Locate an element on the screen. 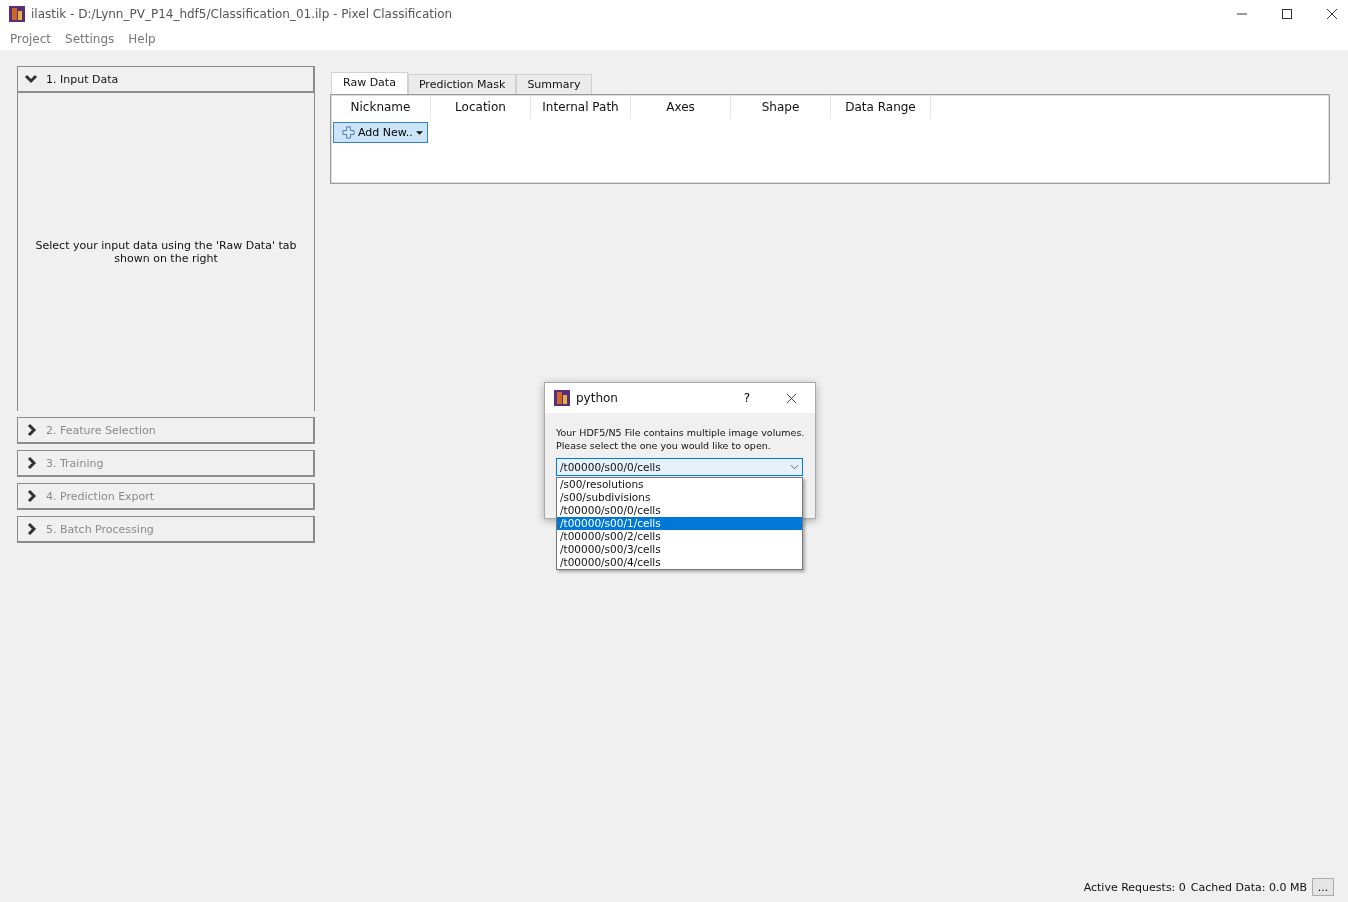 The image size is (1348, 902). dropdown-option: /t00000/s00/4/cells is located at coordinates (679, 562).